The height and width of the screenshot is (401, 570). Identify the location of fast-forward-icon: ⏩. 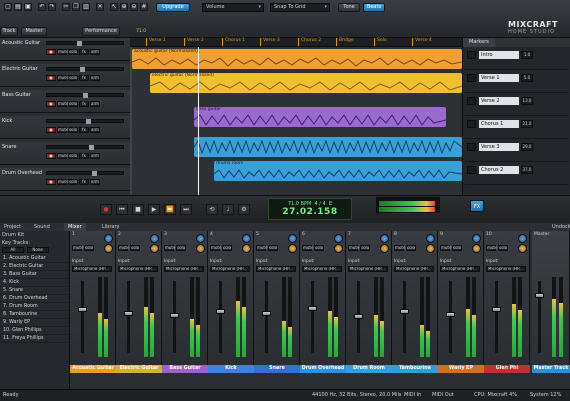
(170, 209).